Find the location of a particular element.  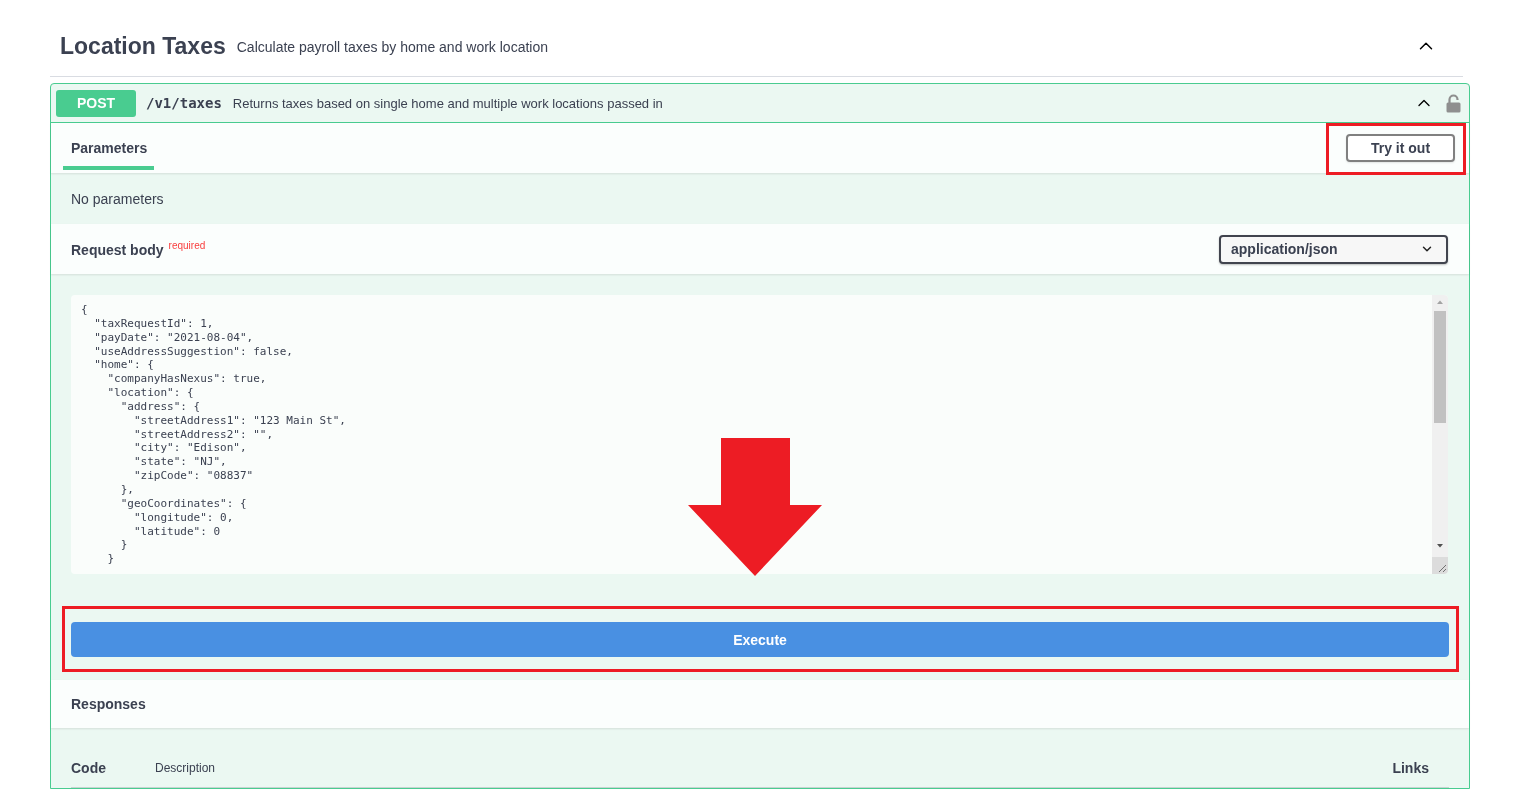

request-body-label: Request body $^{required}$ is located at coordinates (138, 250).